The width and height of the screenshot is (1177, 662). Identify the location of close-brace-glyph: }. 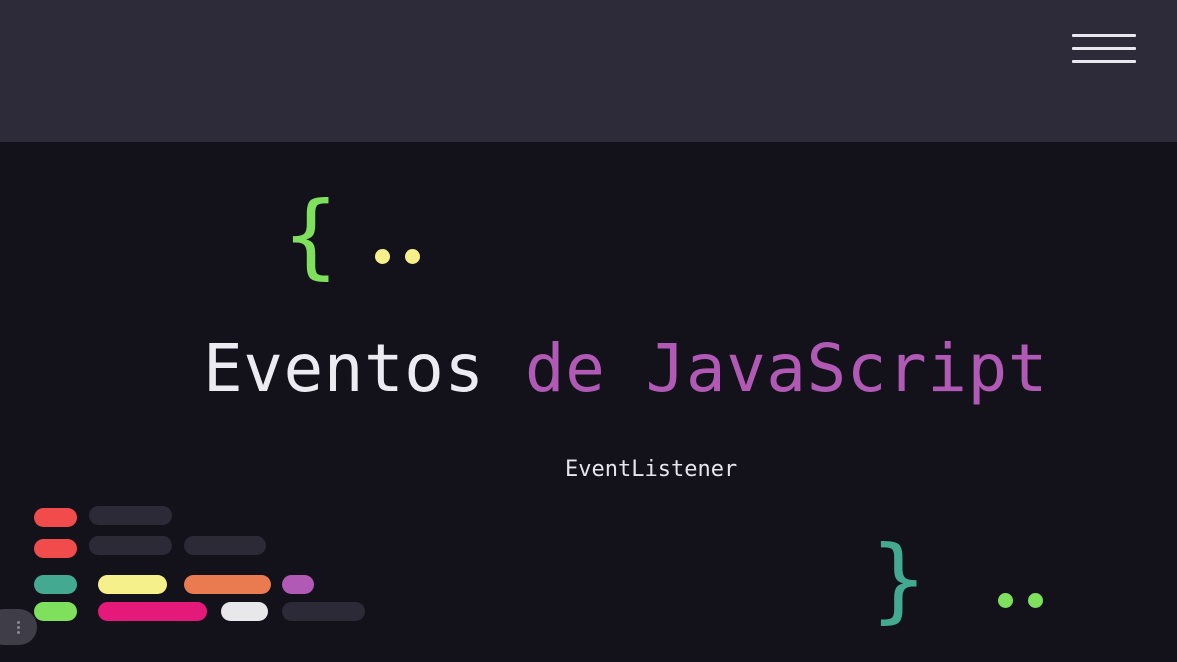
(899, 579).